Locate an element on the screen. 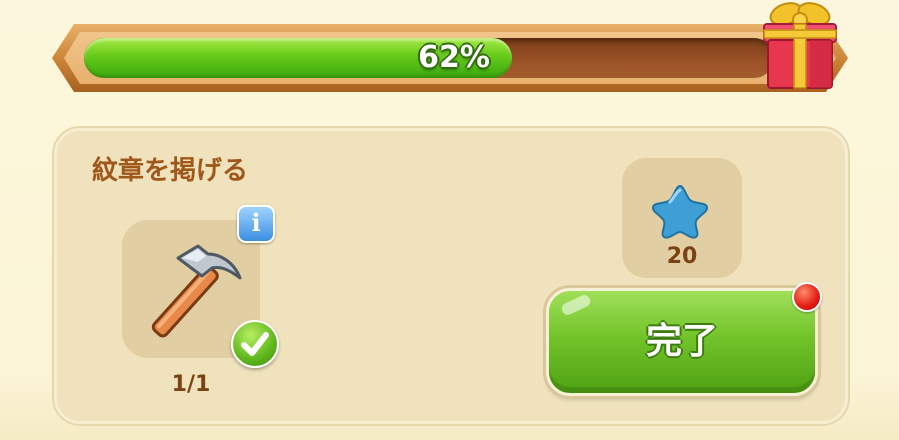 The image size is (899, 440). check-icon is located at coordinates (255, 344).